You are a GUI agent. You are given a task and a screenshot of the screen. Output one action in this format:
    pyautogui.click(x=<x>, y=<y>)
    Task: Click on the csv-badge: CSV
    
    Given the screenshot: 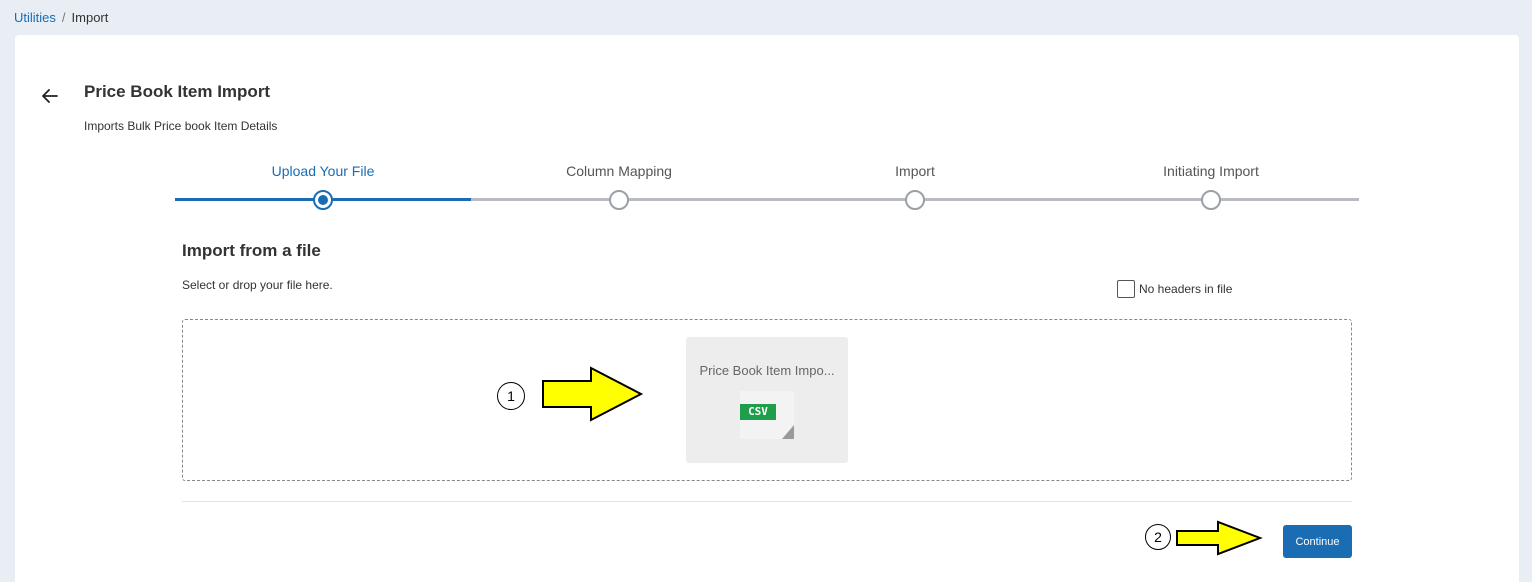 What is the action you would take?
    pyautogui.click(x=758, y=412)
    